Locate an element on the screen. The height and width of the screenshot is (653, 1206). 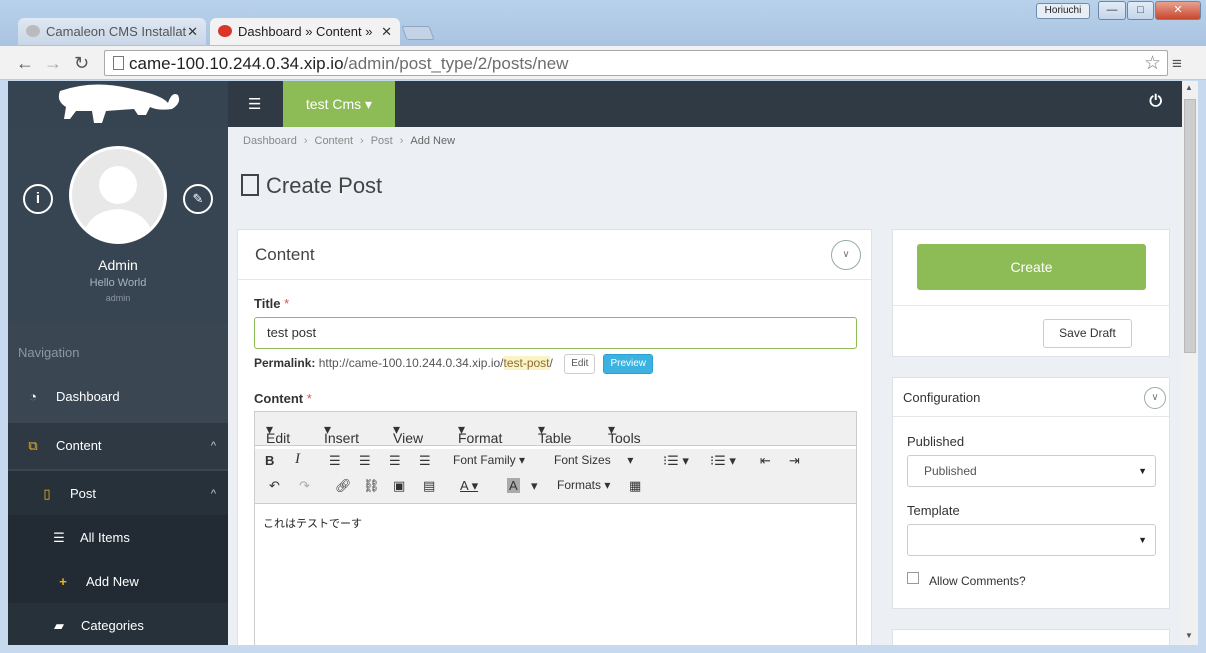
back-arrow-icon: ← is located at coordinates (25, 63).